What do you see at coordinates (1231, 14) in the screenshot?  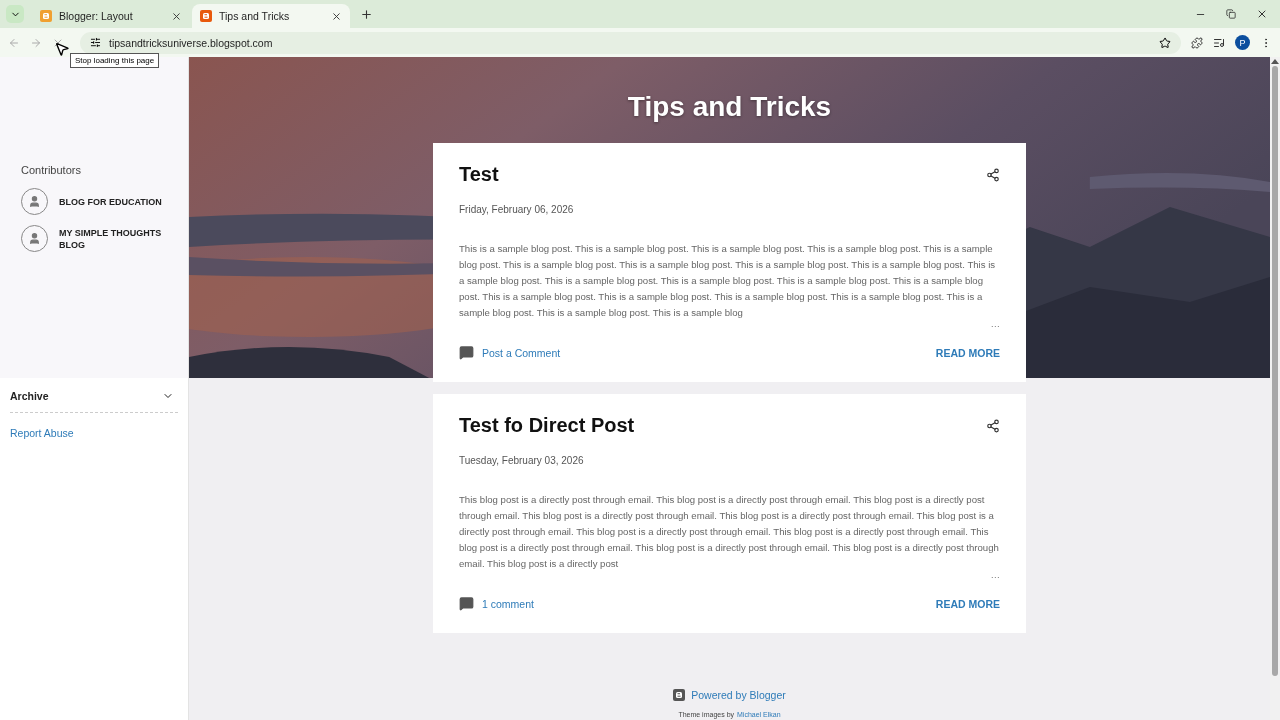 I see `restore-icon` at bounding box center [1231, 14].